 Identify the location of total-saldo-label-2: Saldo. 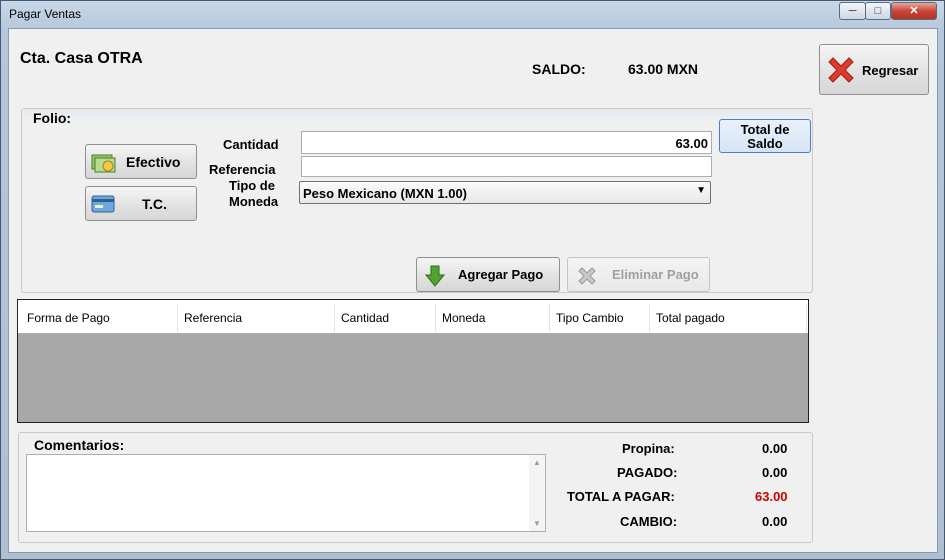
(765, 143).